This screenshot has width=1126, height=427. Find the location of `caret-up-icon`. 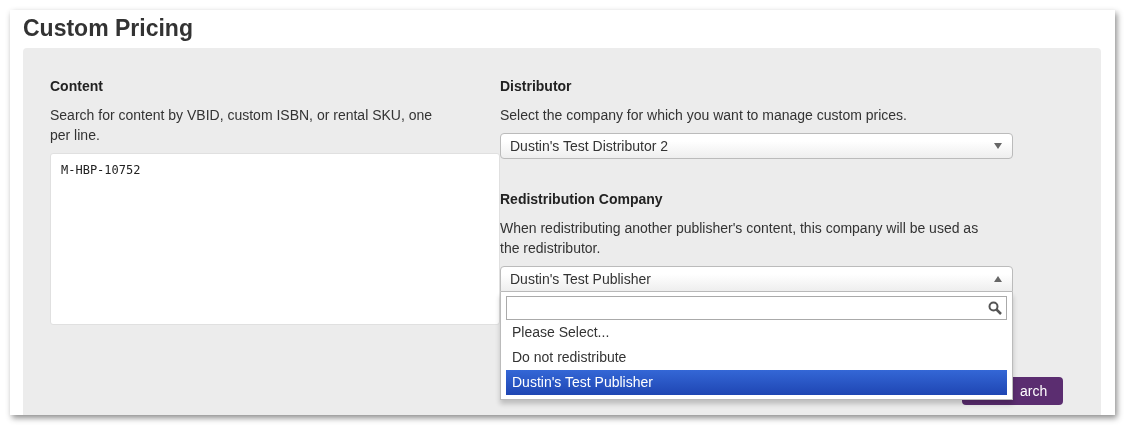

caret-up-icon is located at coordinates (998, 279).